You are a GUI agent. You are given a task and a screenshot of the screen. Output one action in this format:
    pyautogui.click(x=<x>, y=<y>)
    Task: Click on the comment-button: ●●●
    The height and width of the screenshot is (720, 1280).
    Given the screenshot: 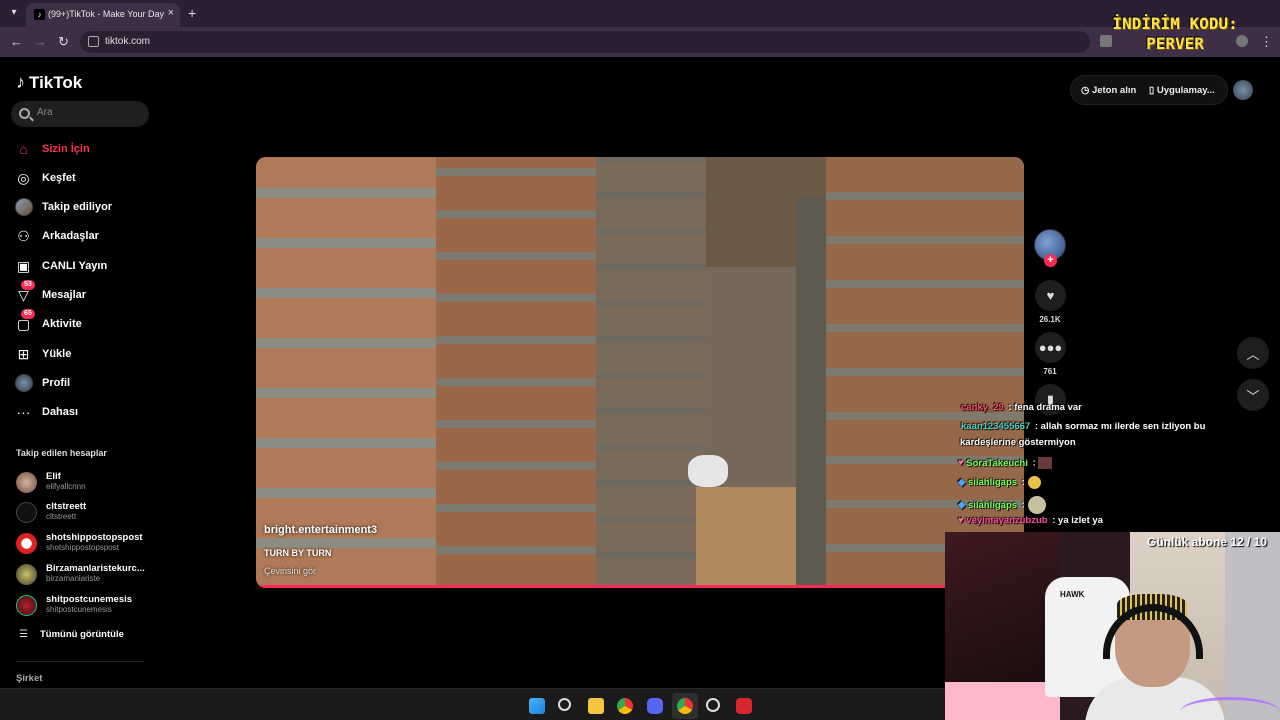 What is the action you would take?
    pyautogui.click(x=1050, y=347)
    